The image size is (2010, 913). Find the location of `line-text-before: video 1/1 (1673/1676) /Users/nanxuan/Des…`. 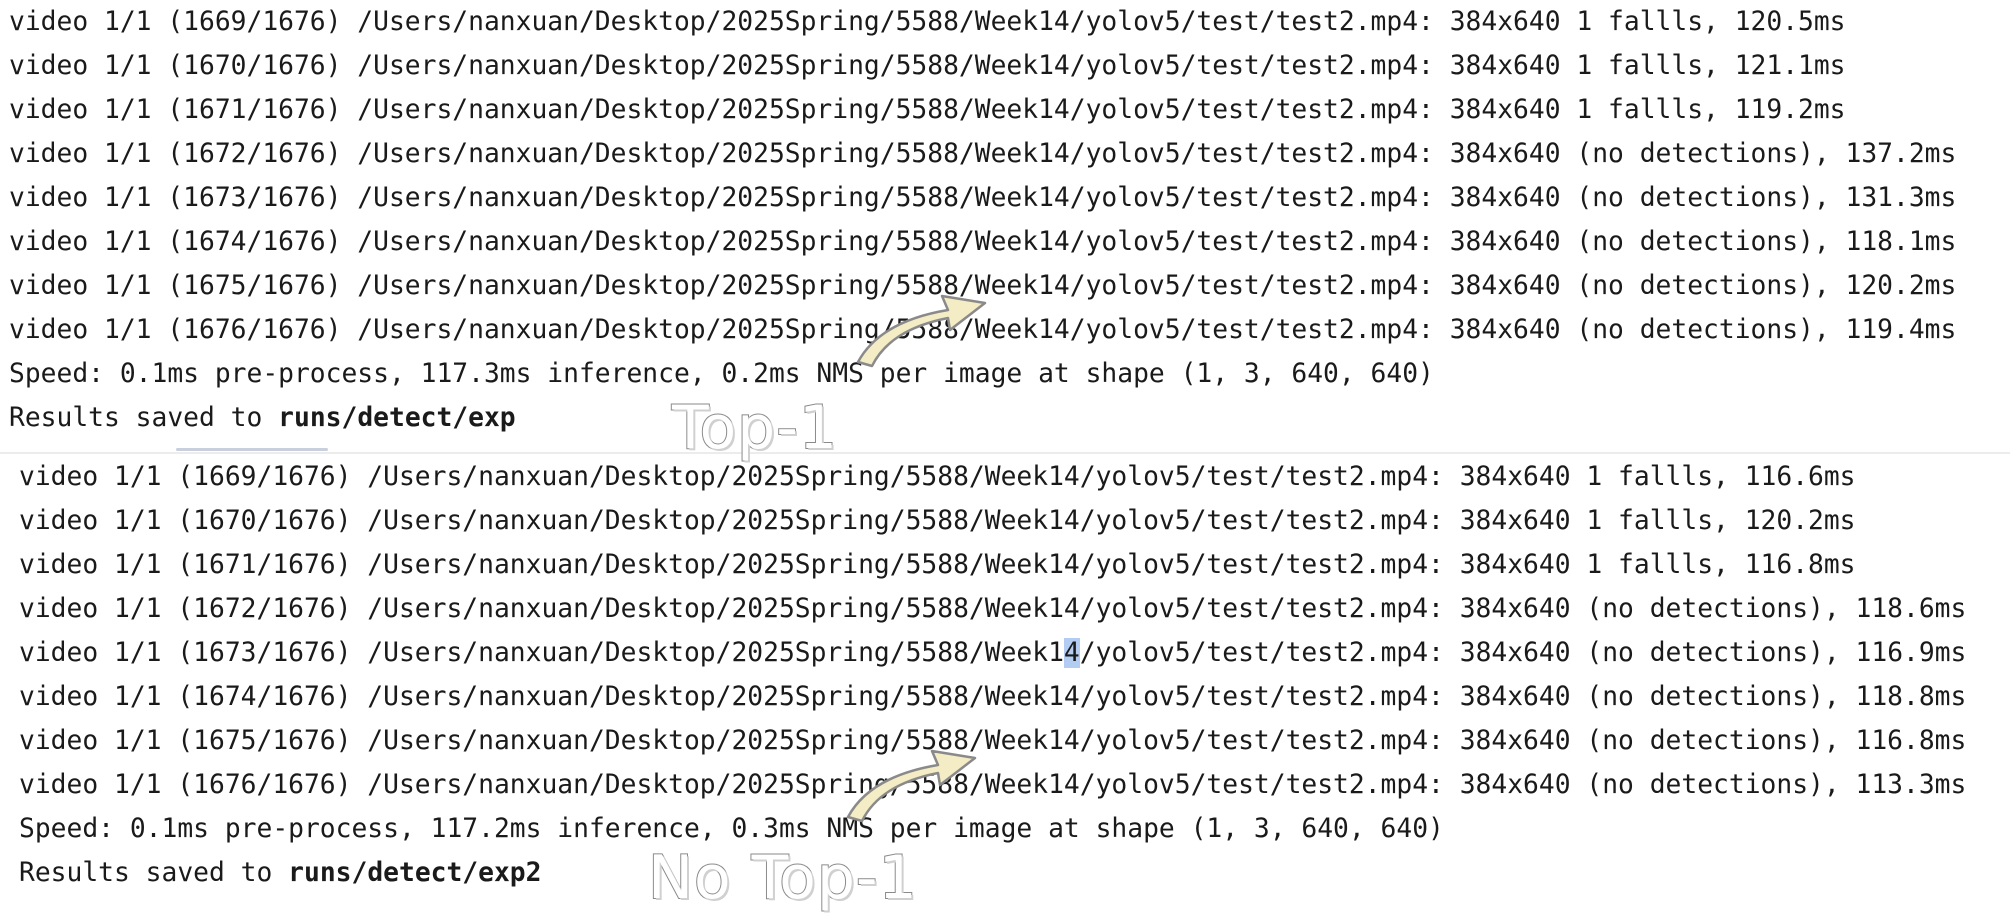

line-text-before: video 1/1 (1673/1676) /Users/nanxuan/Des… is located at coordinates (541, 653).